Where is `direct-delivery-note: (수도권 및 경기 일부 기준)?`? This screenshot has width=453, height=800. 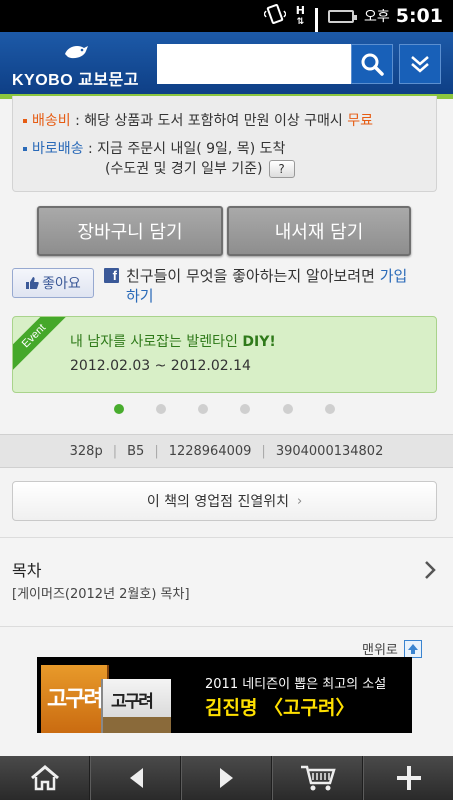 direct-delivery-note: (수도권 및 경기 일부 기준)? is located at coordinates (200, 168).